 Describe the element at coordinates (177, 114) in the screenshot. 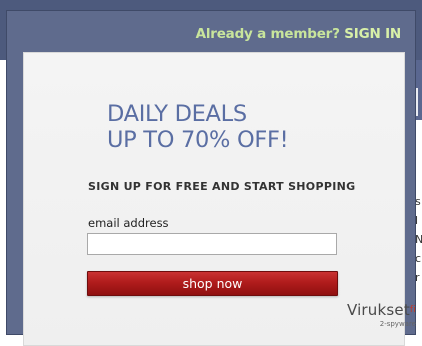

I see `headline-line-1: DAILY DEALS` at that location.